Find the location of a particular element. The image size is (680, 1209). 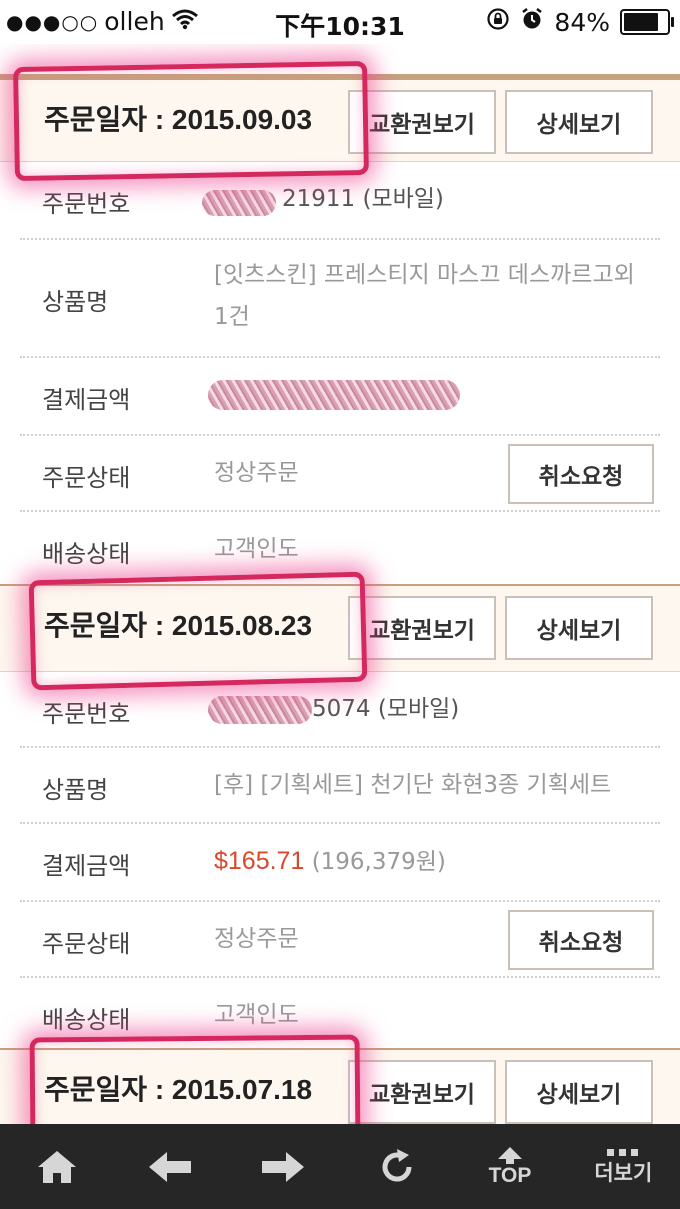

order-date: 주문일자 : 2015.07.18 is located at coordinates (178, 1089).